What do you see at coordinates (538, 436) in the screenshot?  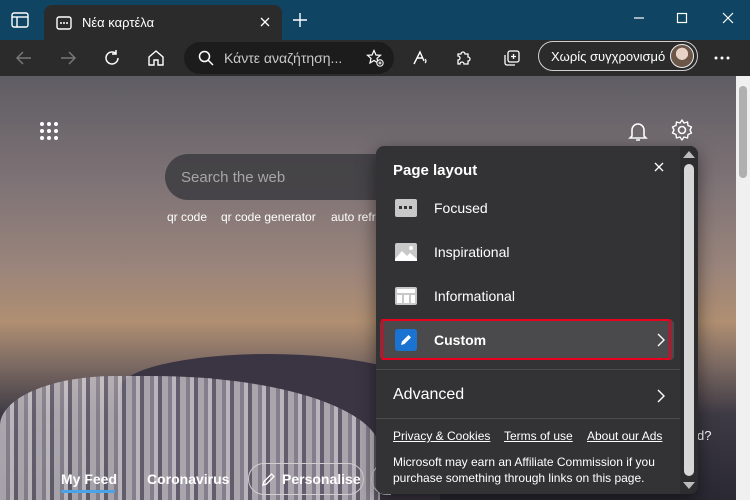 I see `terms-of-use-link: Terms of use` at bounding box center [538, 436].